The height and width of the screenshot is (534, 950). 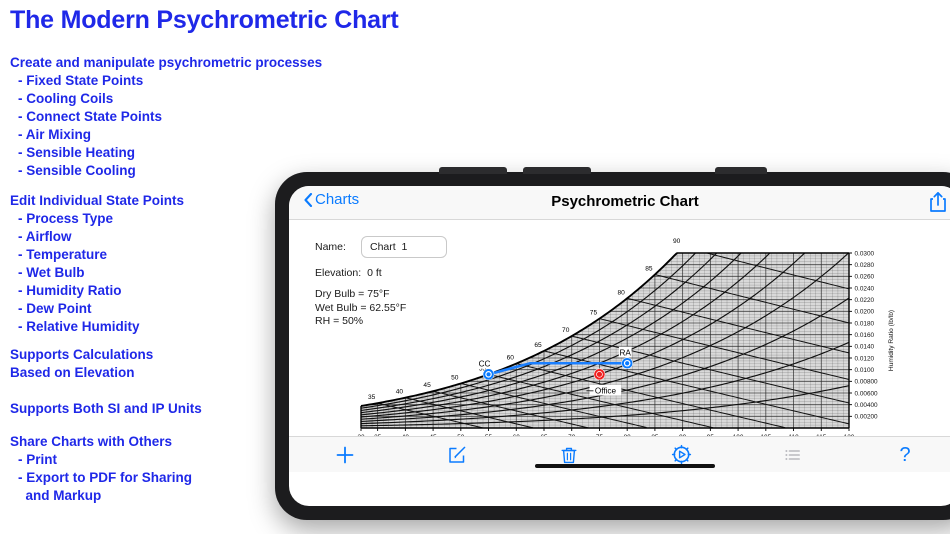 What do you see at coordinates (677, 241) in the screenshot?
I see `wet-bulb-label: 90` at bounding box center [677, 241].